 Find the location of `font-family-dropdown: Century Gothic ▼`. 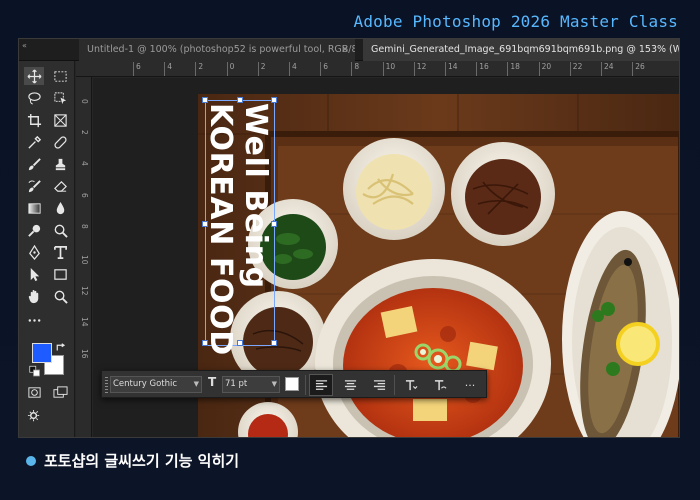

font-family-dropdown: Century Gothic ▼ is located at coordinates (156, 384).